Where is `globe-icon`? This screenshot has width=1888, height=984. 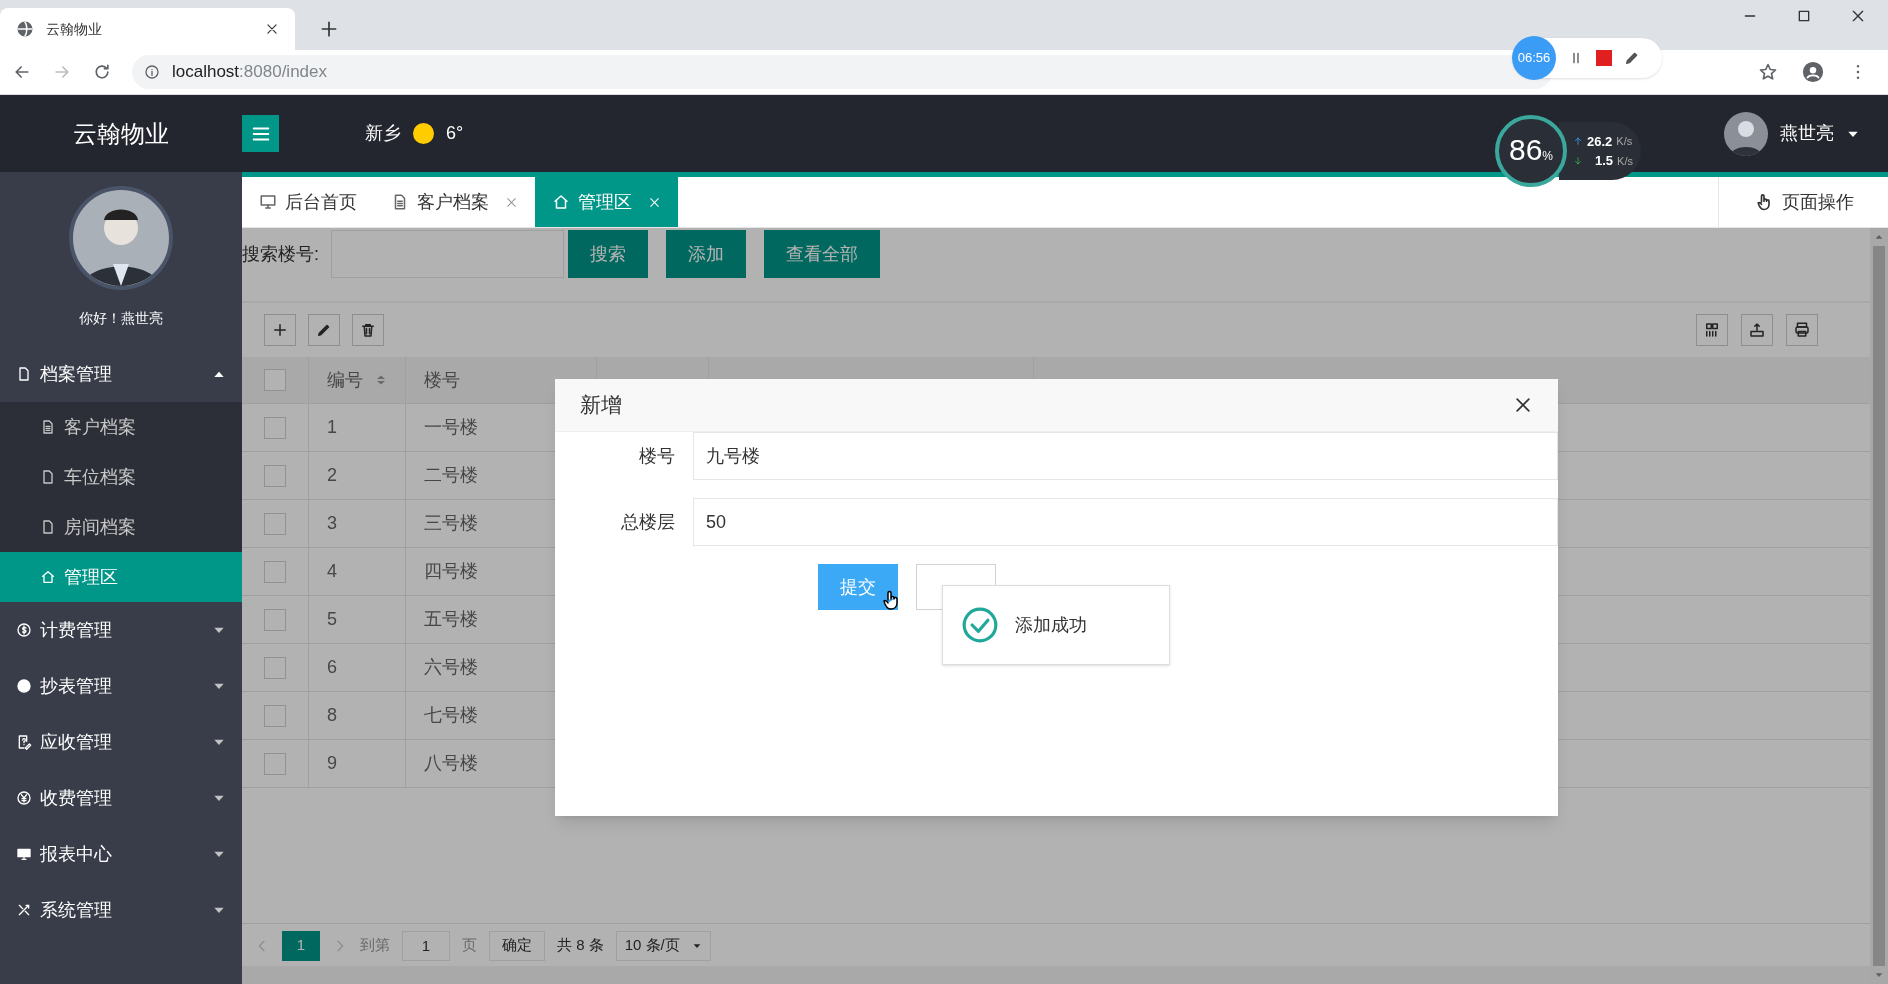
globe-icon is located at coordinates (25, 29).